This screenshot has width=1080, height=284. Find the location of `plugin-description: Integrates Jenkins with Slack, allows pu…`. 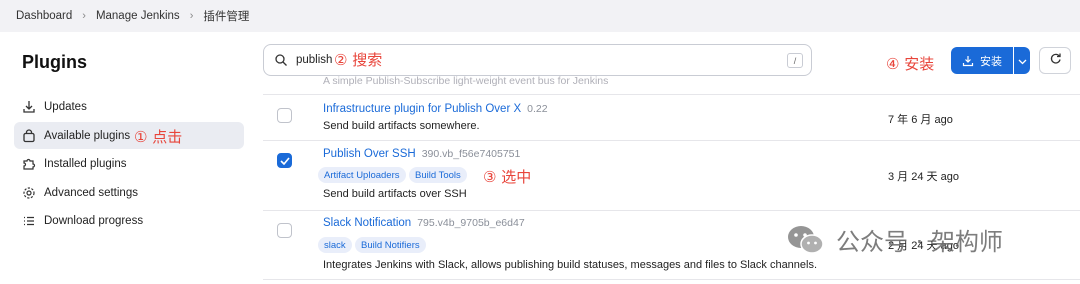

plugin-description: Integrates Jenkins with Slack, allows pu… is located at coordinates (570, 265).